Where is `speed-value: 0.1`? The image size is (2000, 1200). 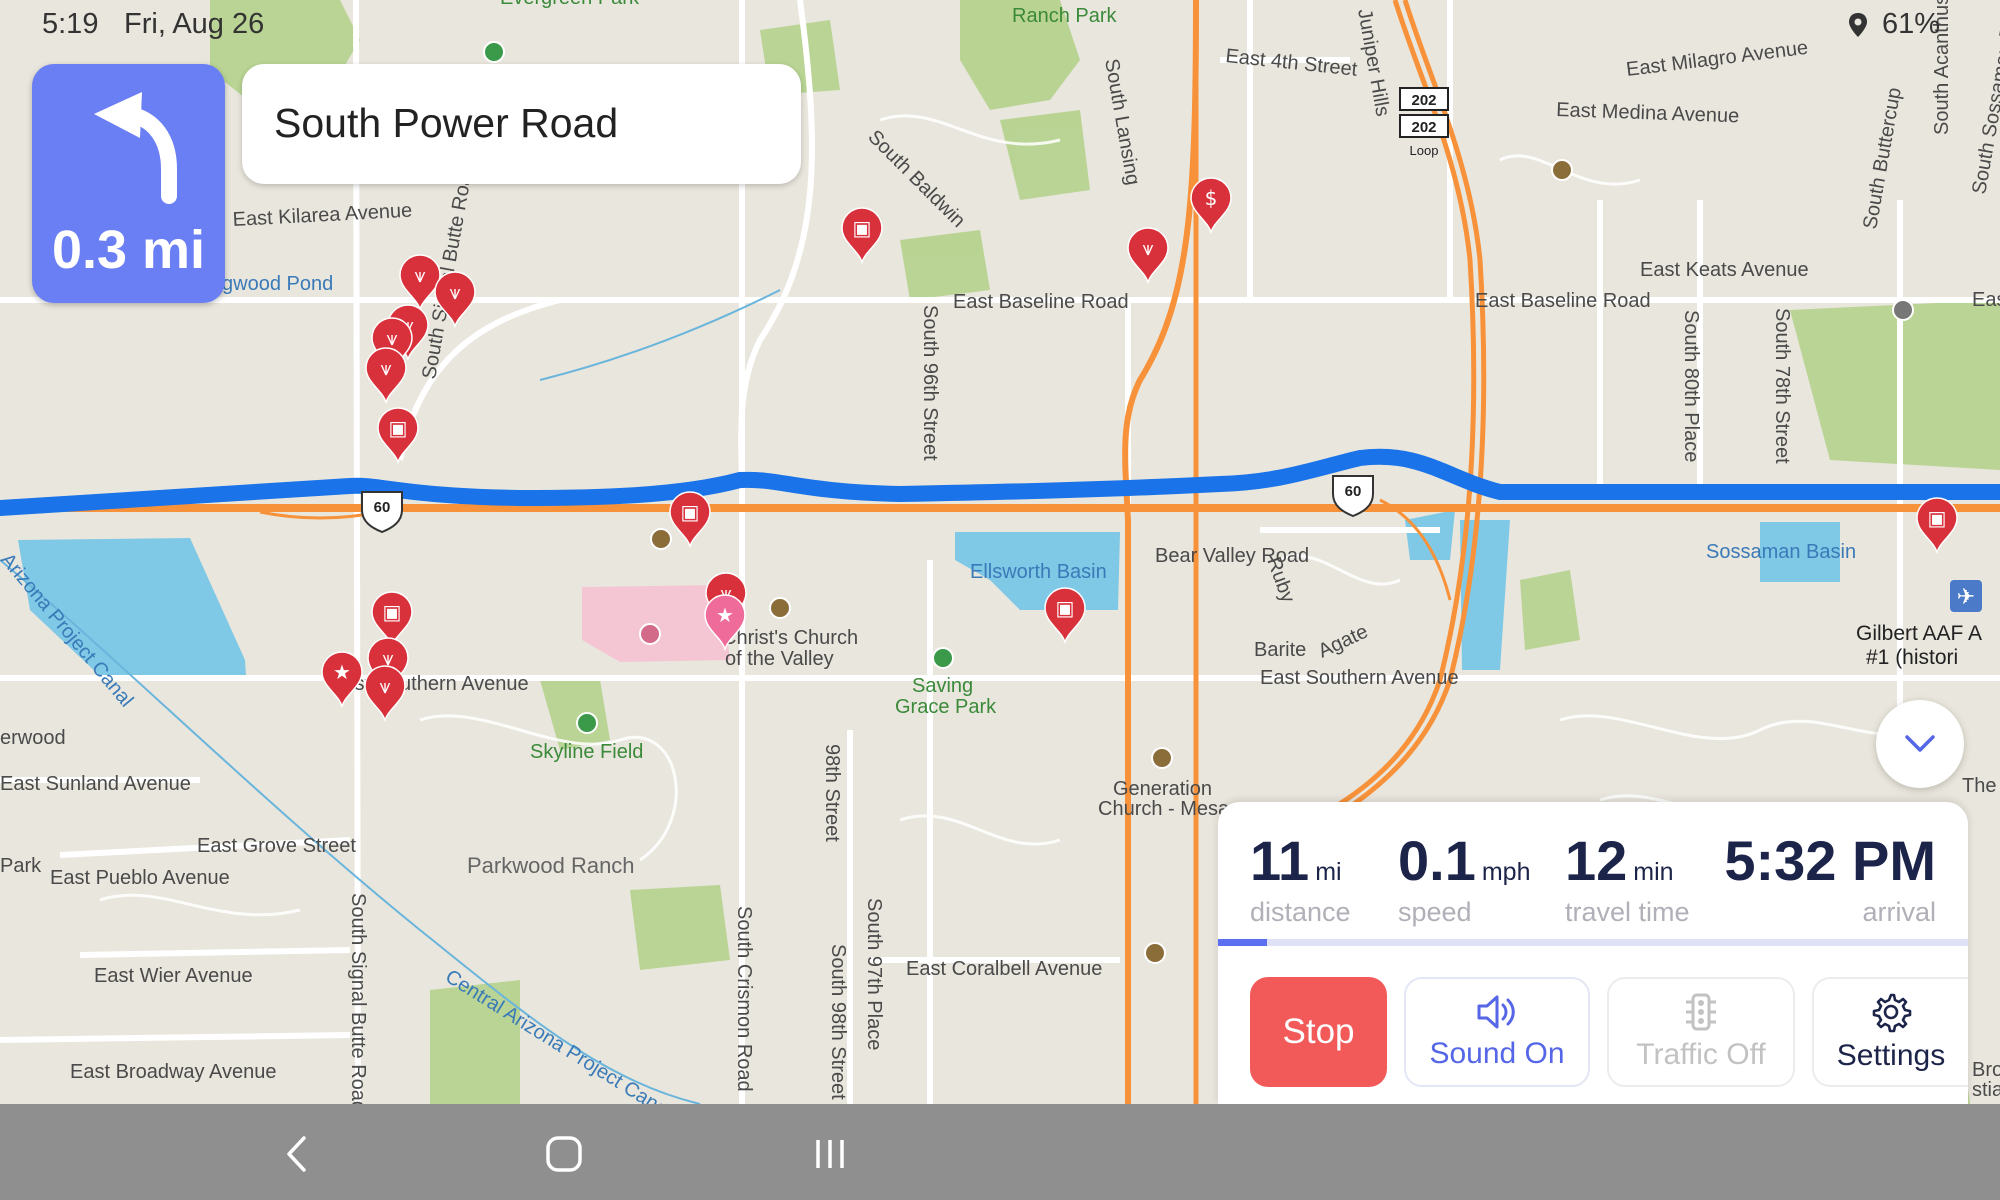
speed-value: 0.1 is located at coordinates (1437, 860).